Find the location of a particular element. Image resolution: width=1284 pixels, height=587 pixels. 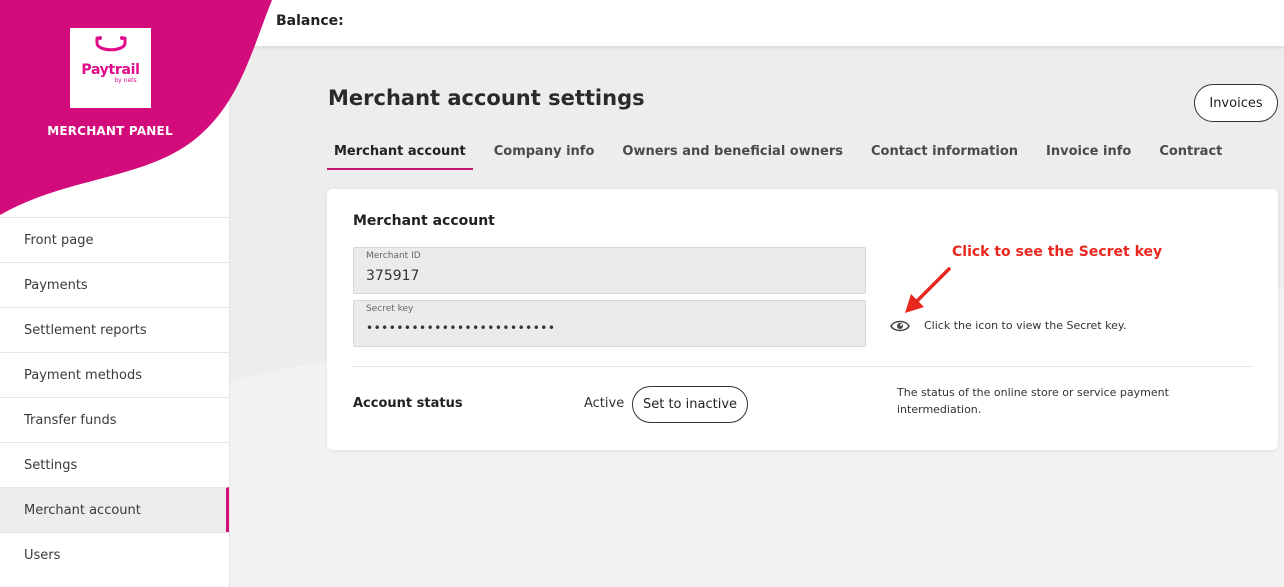

sidebar-item-label: Payments is located at coordinates (56, 285).